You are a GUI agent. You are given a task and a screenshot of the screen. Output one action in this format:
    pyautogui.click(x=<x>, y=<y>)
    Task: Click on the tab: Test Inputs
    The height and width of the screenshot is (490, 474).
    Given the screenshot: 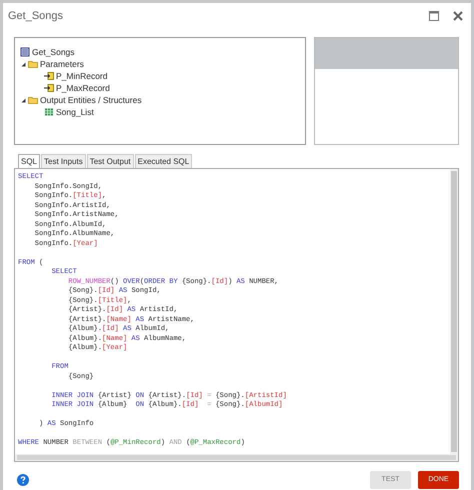 What is the action you would take?
    pyautogui.click(x=63, y=161)
    